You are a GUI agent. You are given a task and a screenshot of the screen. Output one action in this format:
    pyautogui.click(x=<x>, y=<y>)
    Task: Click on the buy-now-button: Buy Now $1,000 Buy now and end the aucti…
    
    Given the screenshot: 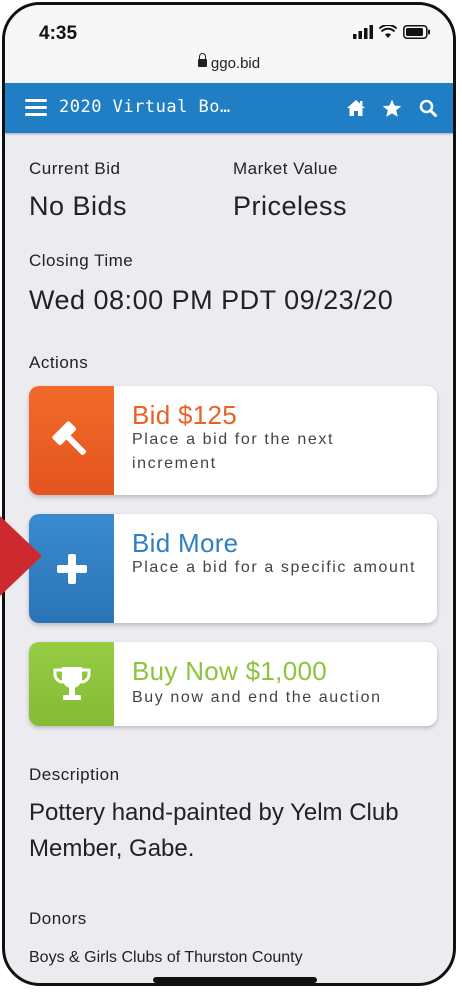 What is the action you would take?
    pyautogui.click(x=233, y=684)
    